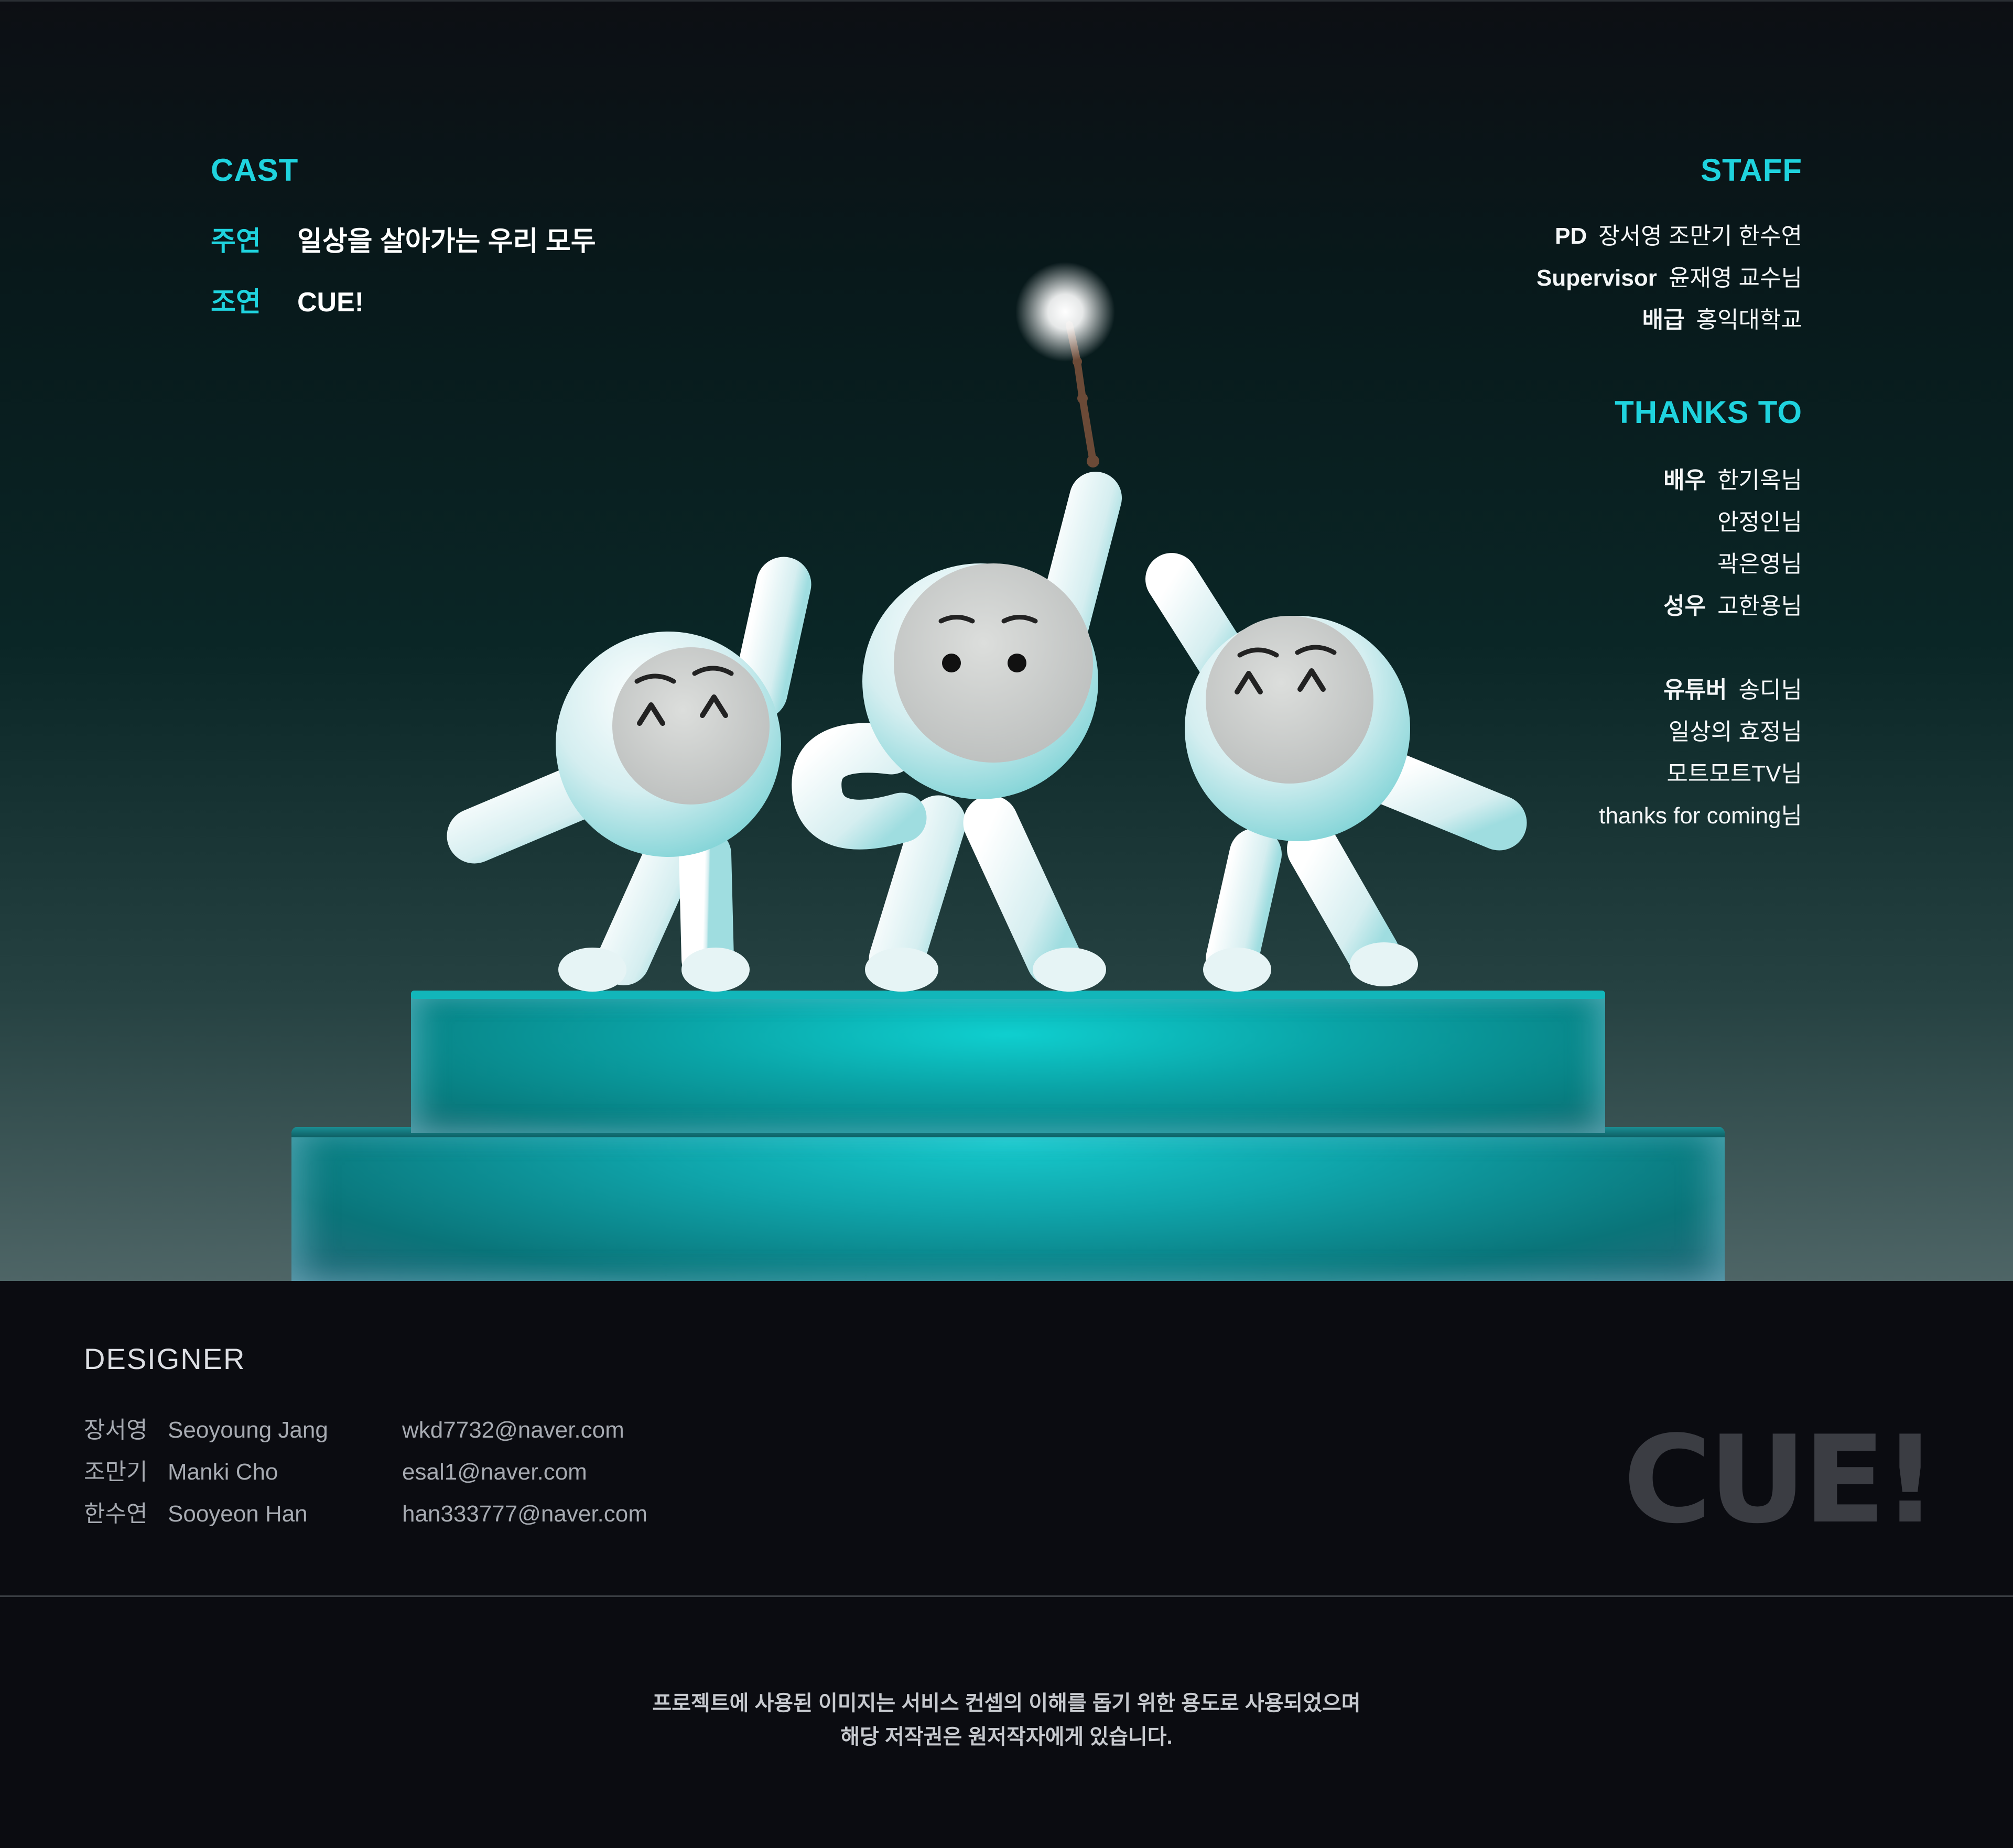 The width and height of the screenshot is (2013, 1848). Describe the element at coordinates (165, 1358) in the screenshot. I see `designer-title: DESIGNER` at that location.